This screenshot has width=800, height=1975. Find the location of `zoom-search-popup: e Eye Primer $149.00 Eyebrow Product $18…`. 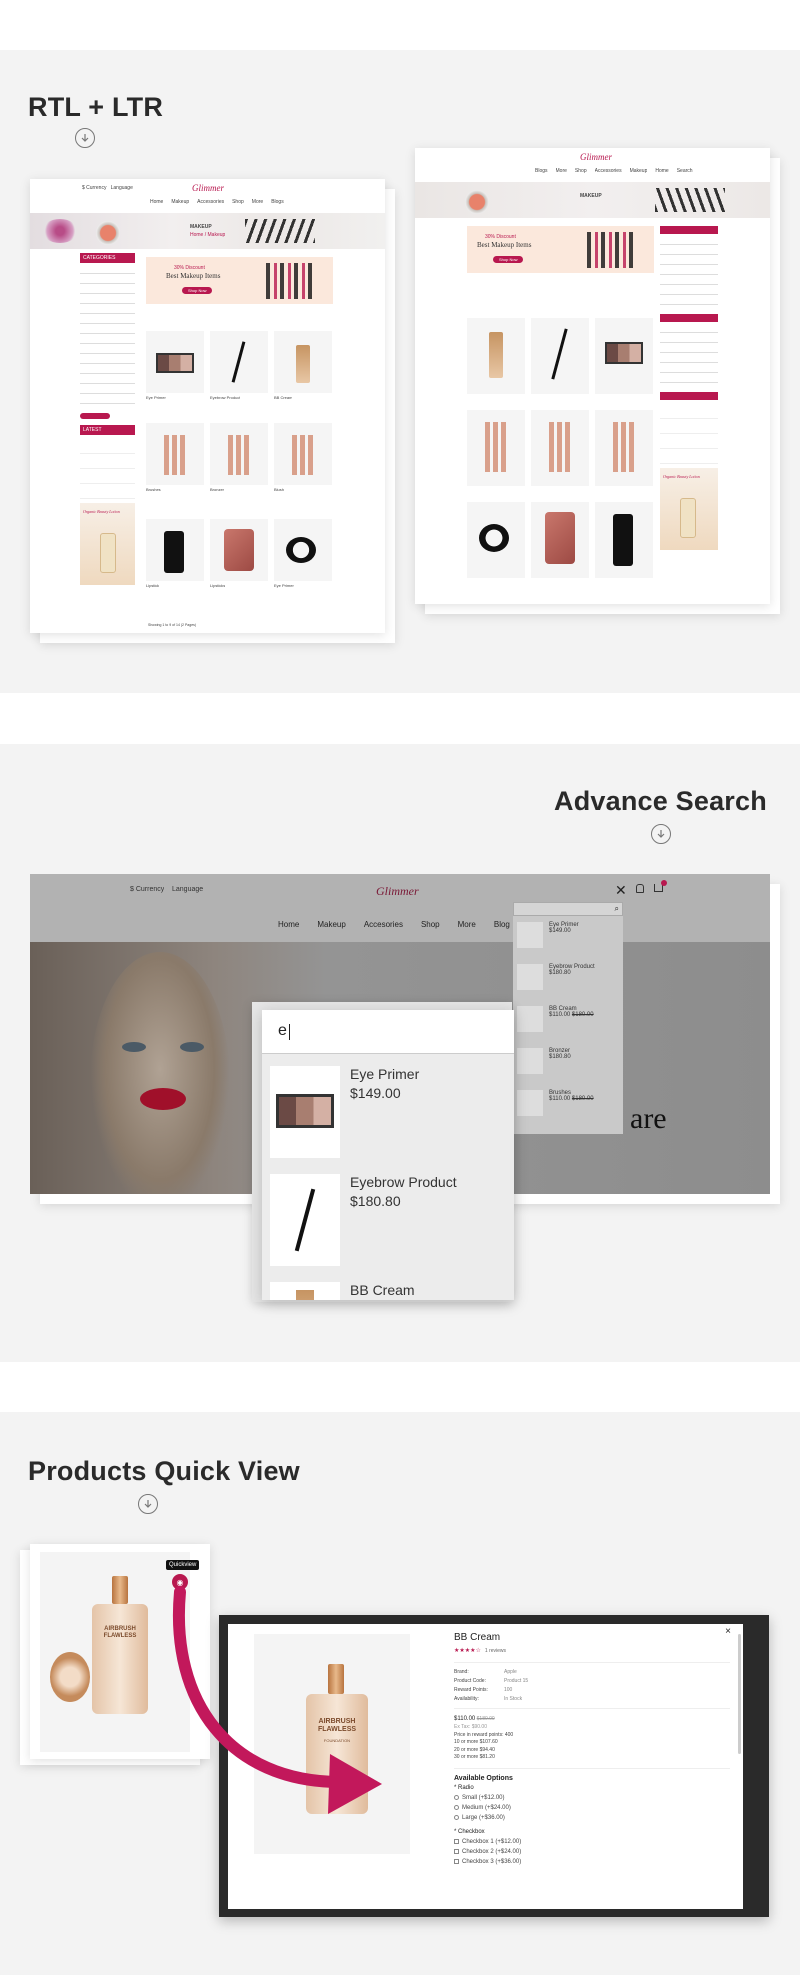

zoom-search-popup: e Eye Primer $149.00 Eyebrow Product $18… is located at coordinates (388, 1155).